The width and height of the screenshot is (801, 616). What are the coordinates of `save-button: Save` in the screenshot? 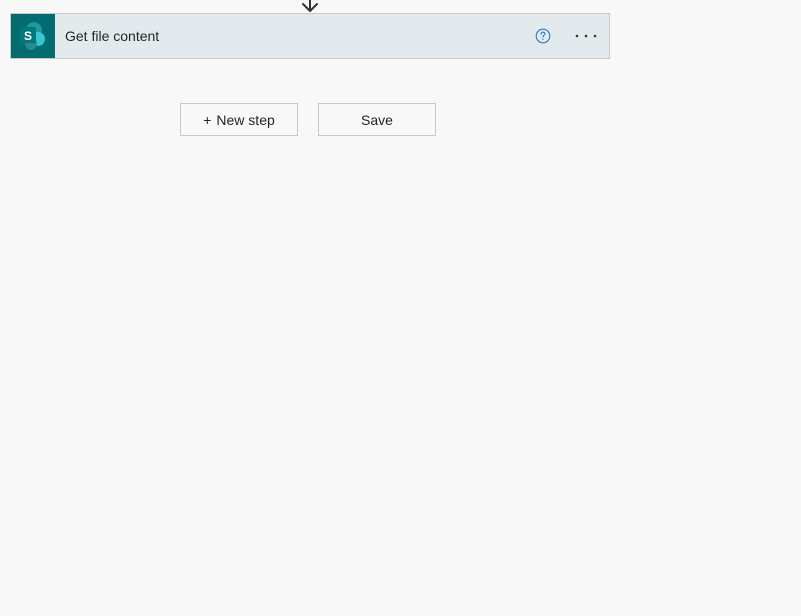 It's located at (377, 119).